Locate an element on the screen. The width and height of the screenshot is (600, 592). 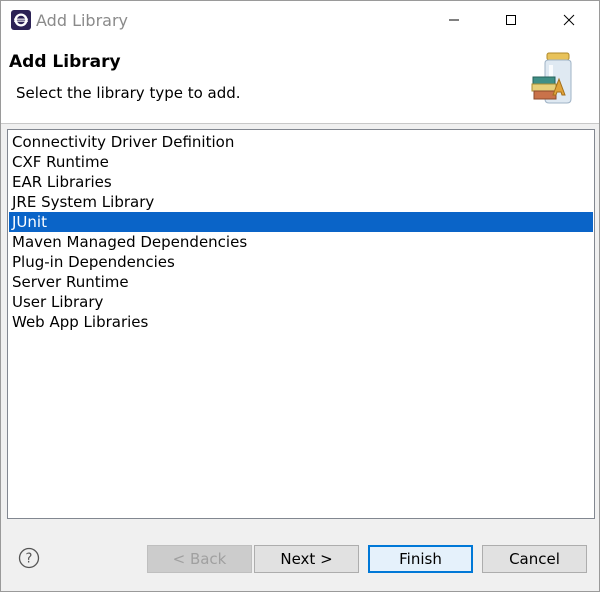
list-item: Connectivity Driver Definition is located at coordinates (301, 142).